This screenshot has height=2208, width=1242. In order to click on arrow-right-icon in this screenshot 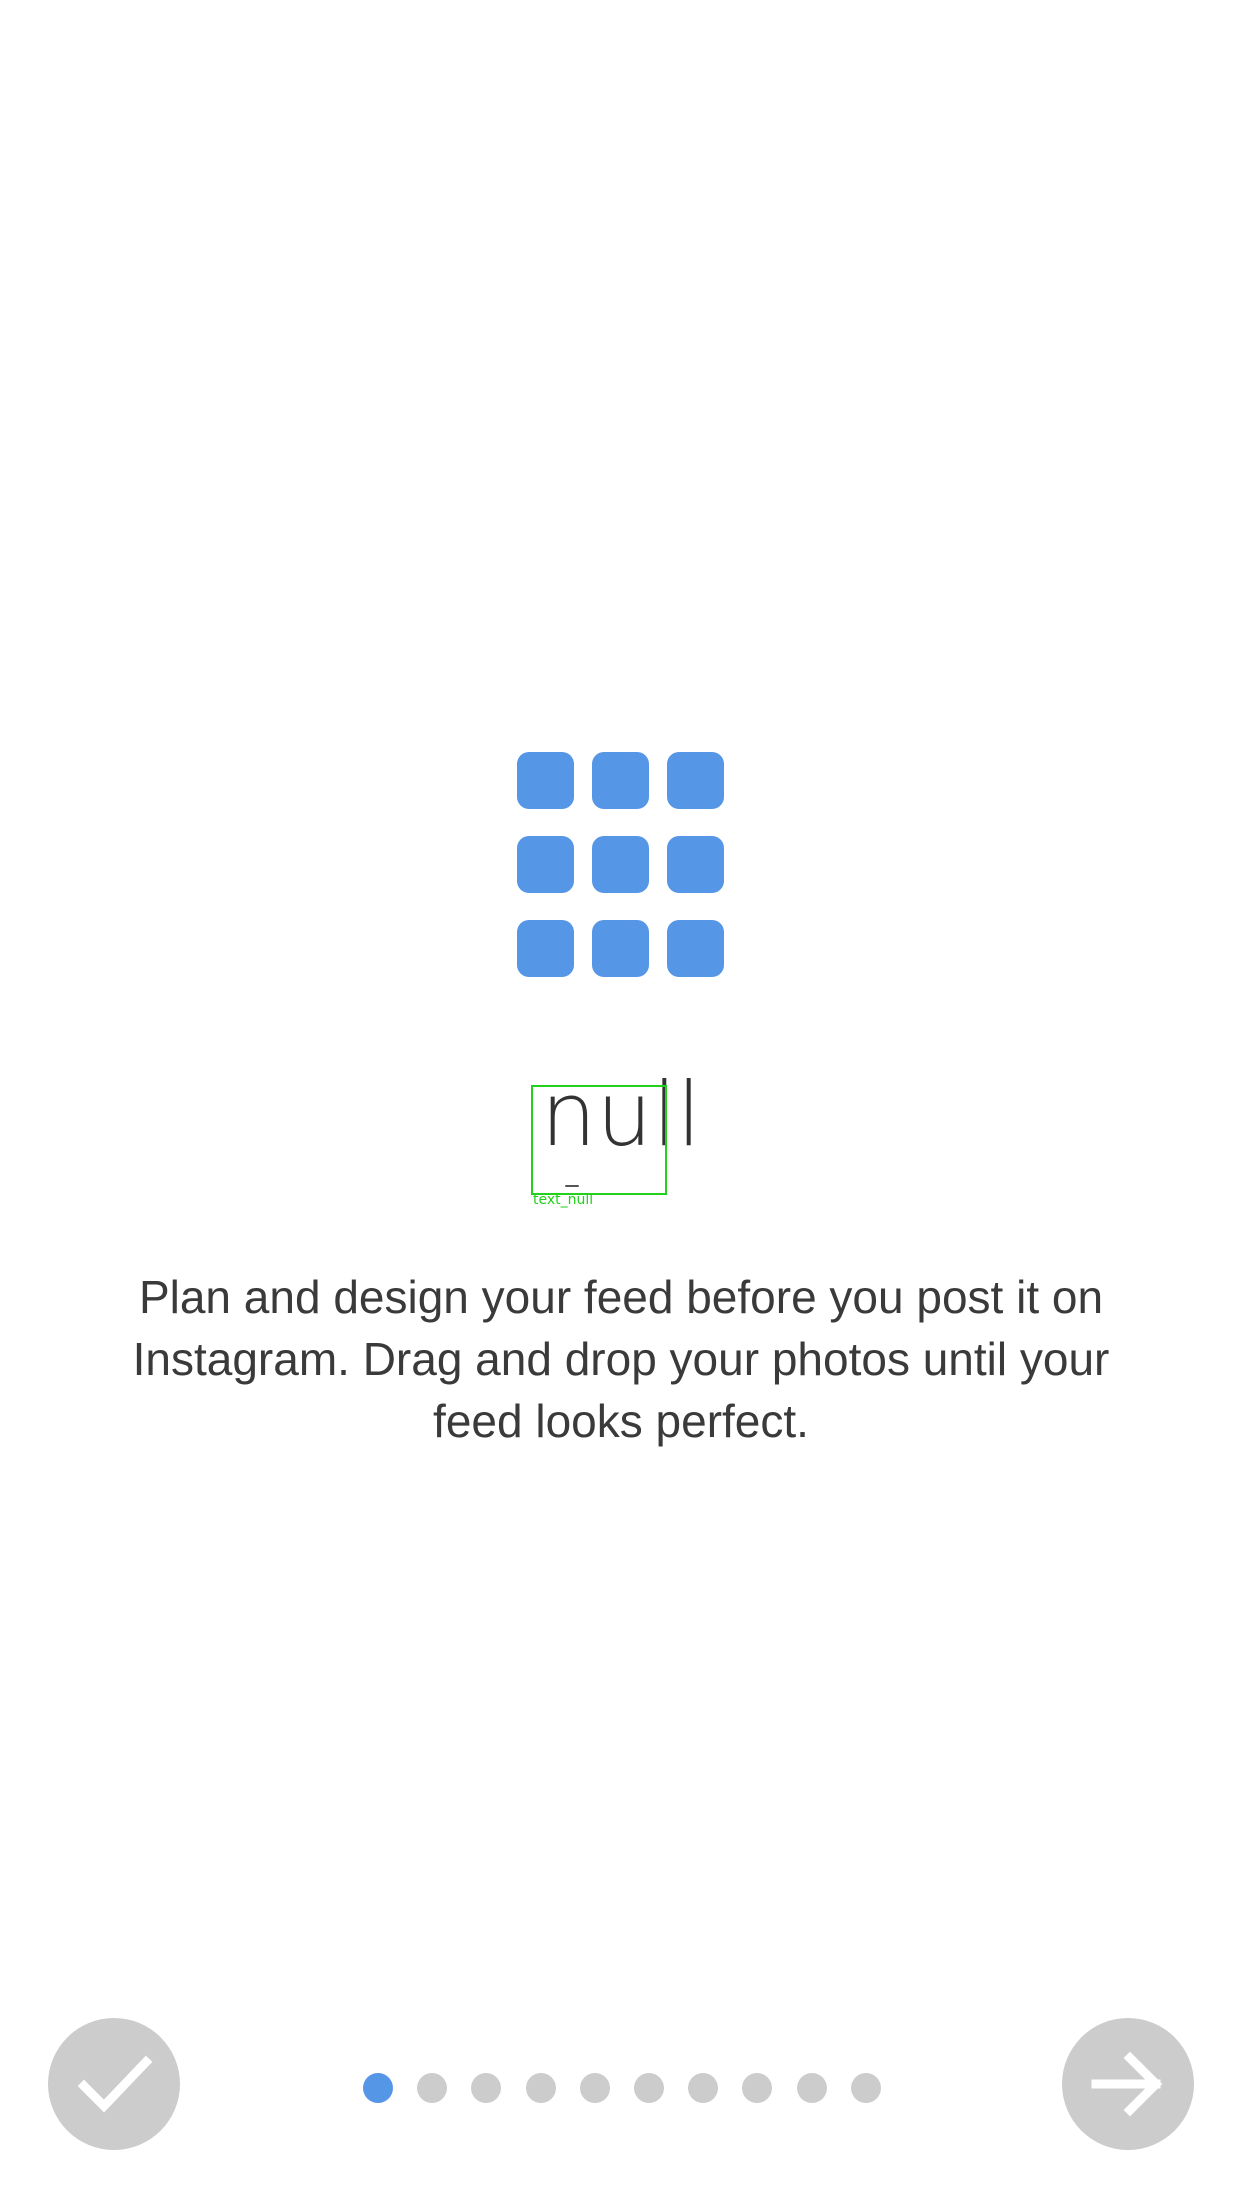, I will do `click(1127, 2084)`.